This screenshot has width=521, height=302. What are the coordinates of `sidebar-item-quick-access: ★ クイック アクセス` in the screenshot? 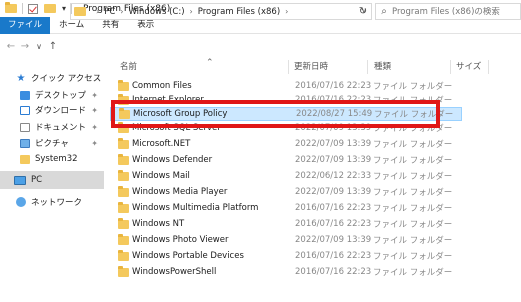 It's located at (52, 78).